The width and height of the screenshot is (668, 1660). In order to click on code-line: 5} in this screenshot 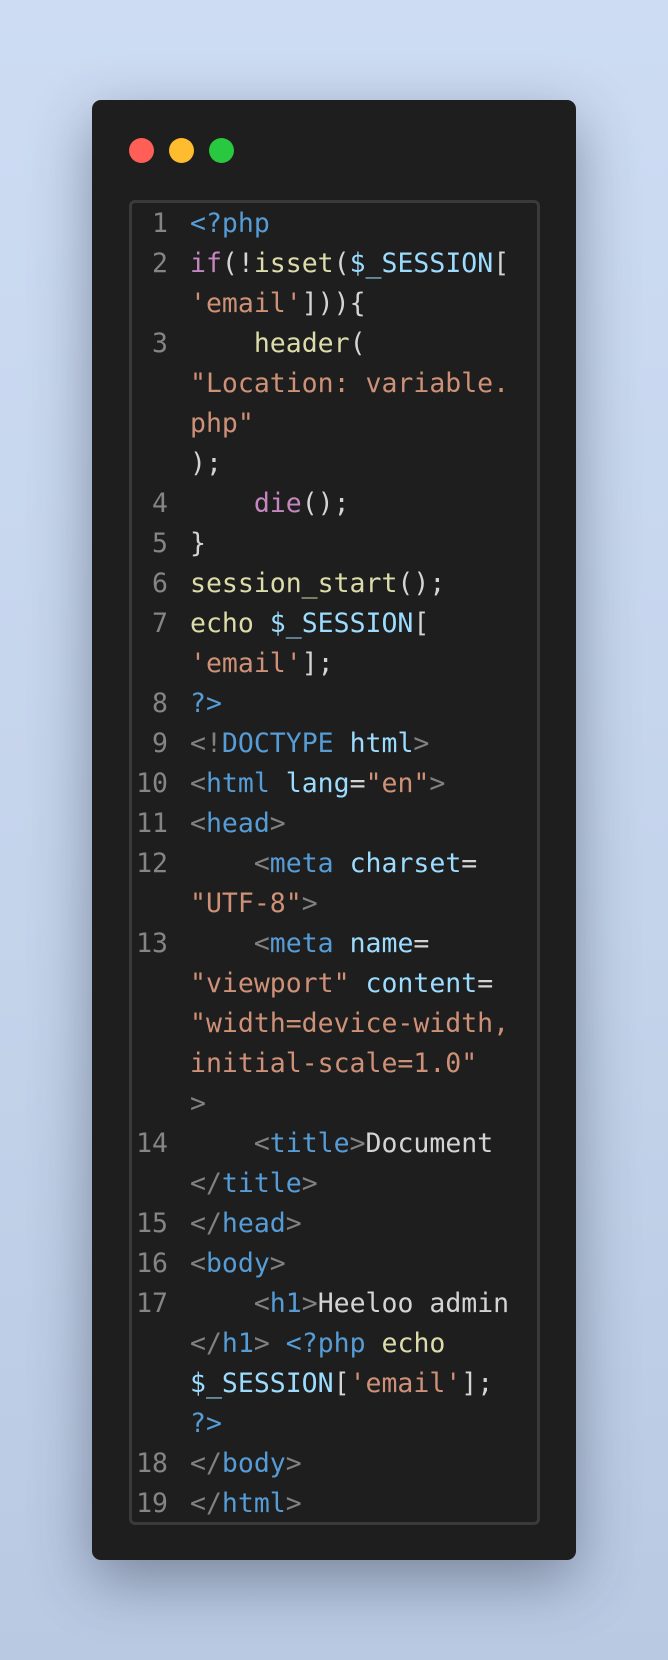, I will do `click(334, 544)`.